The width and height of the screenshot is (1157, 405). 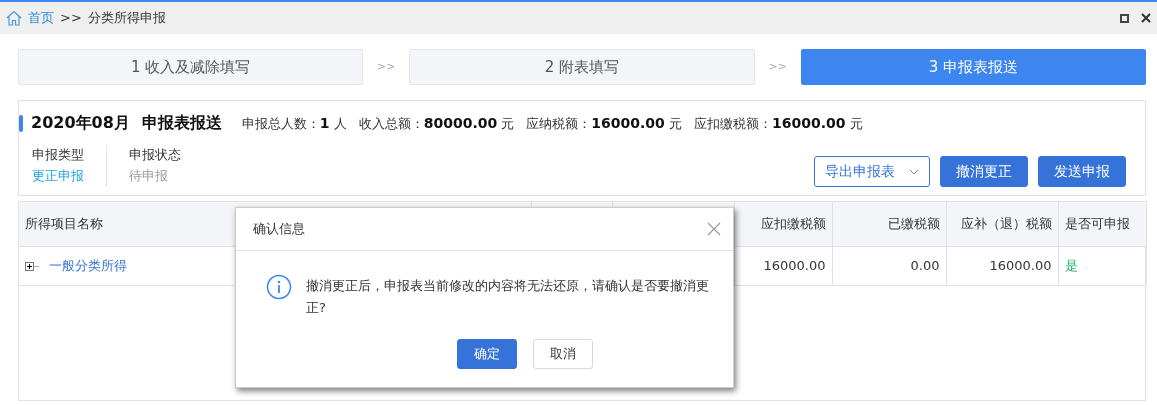 What do you see at coordinates (783, 224) in the screenshot?
I see `column-header: 应扣缴税额` at bounding box center [783, 224].